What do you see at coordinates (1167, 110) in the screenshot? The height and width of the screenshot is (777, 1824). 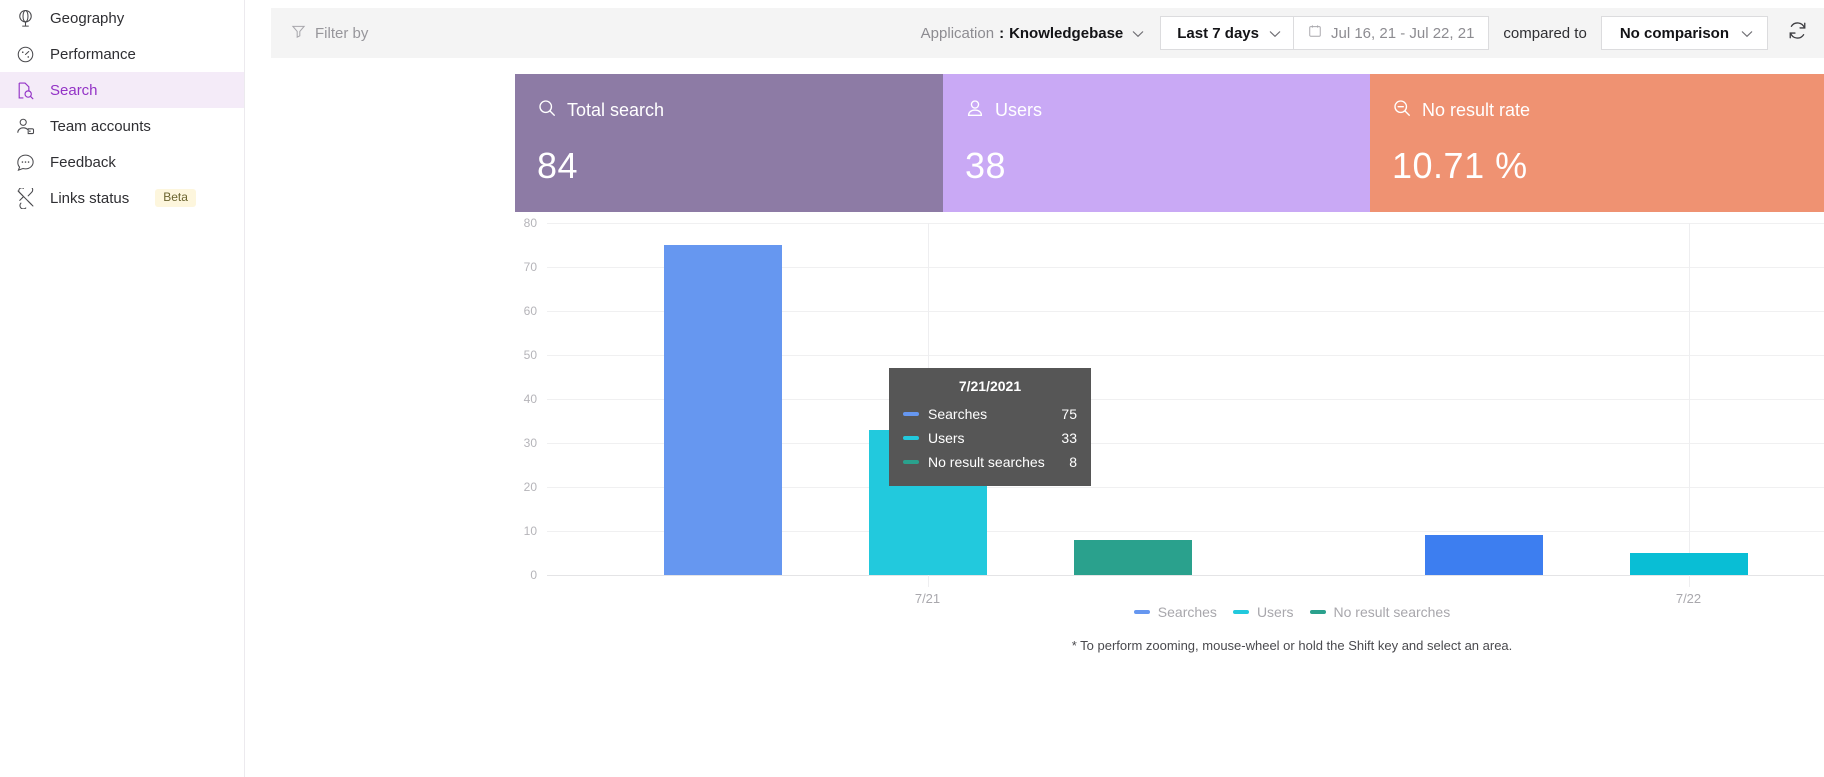 I see `kpi-card-header: Users` at bounding box center [1167, 110].